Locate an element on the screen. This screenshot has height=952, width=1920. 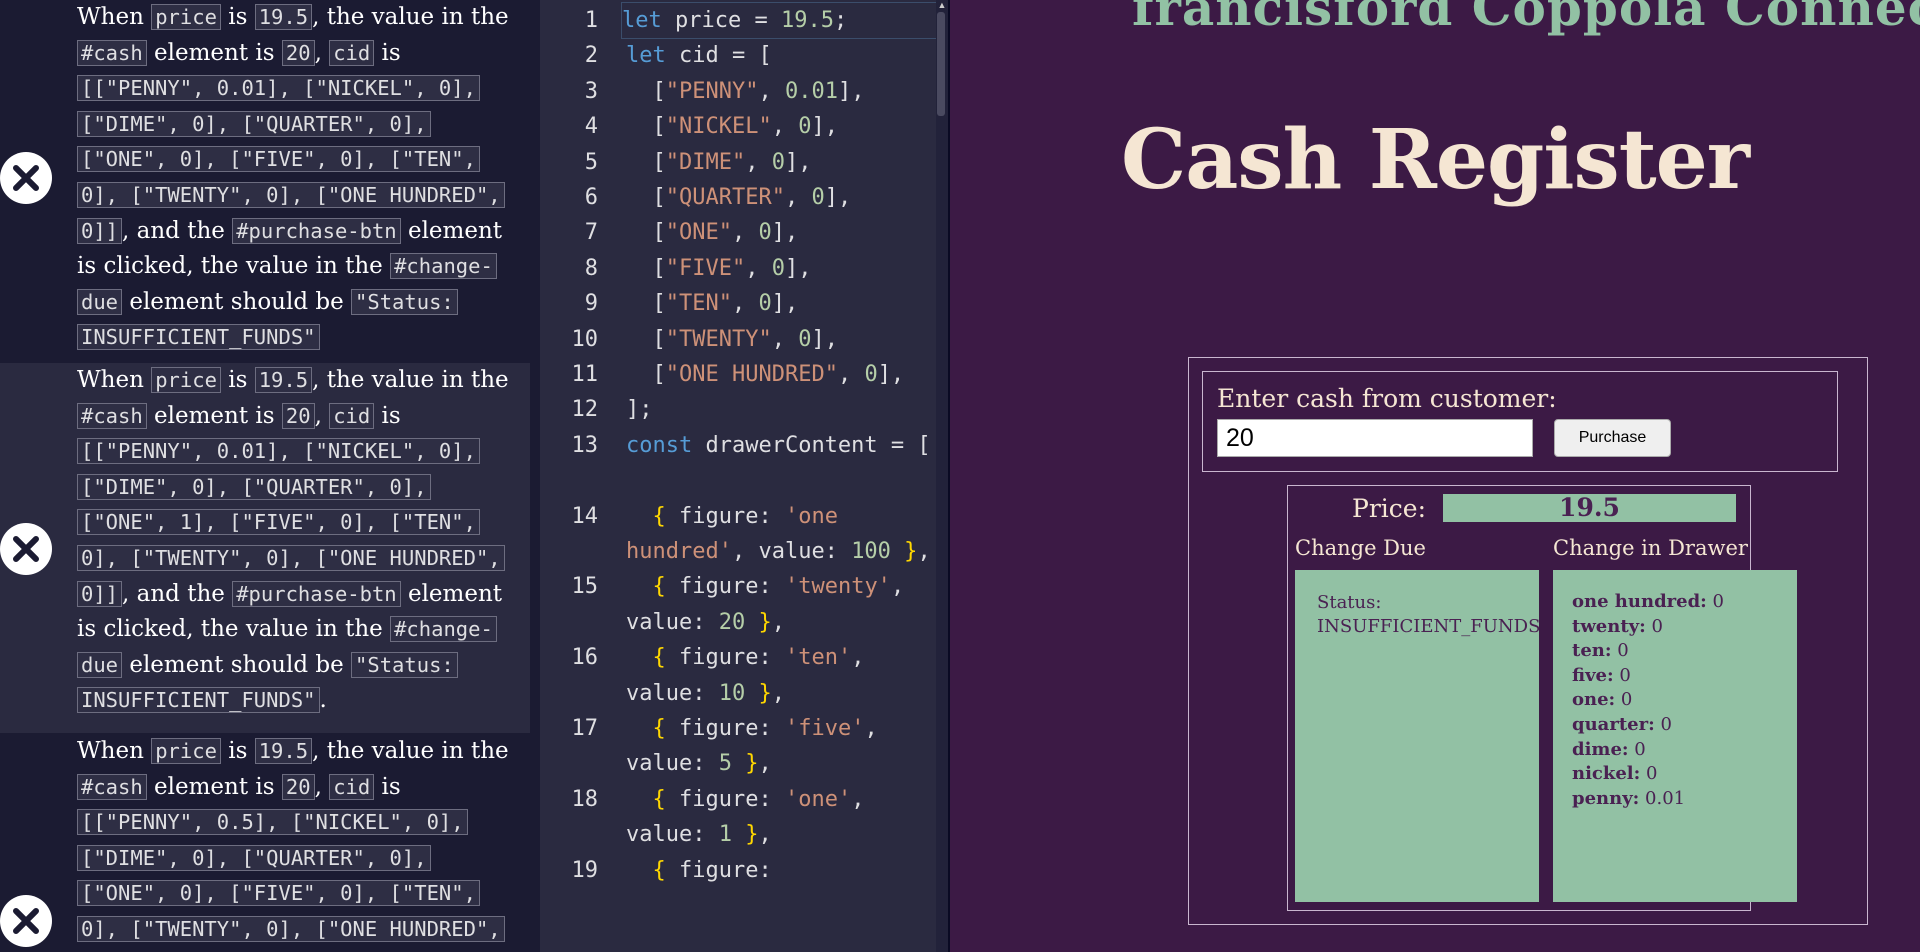
code-line: { figure: 'ten', value: 10 }, is located at coordinates (781, 675).